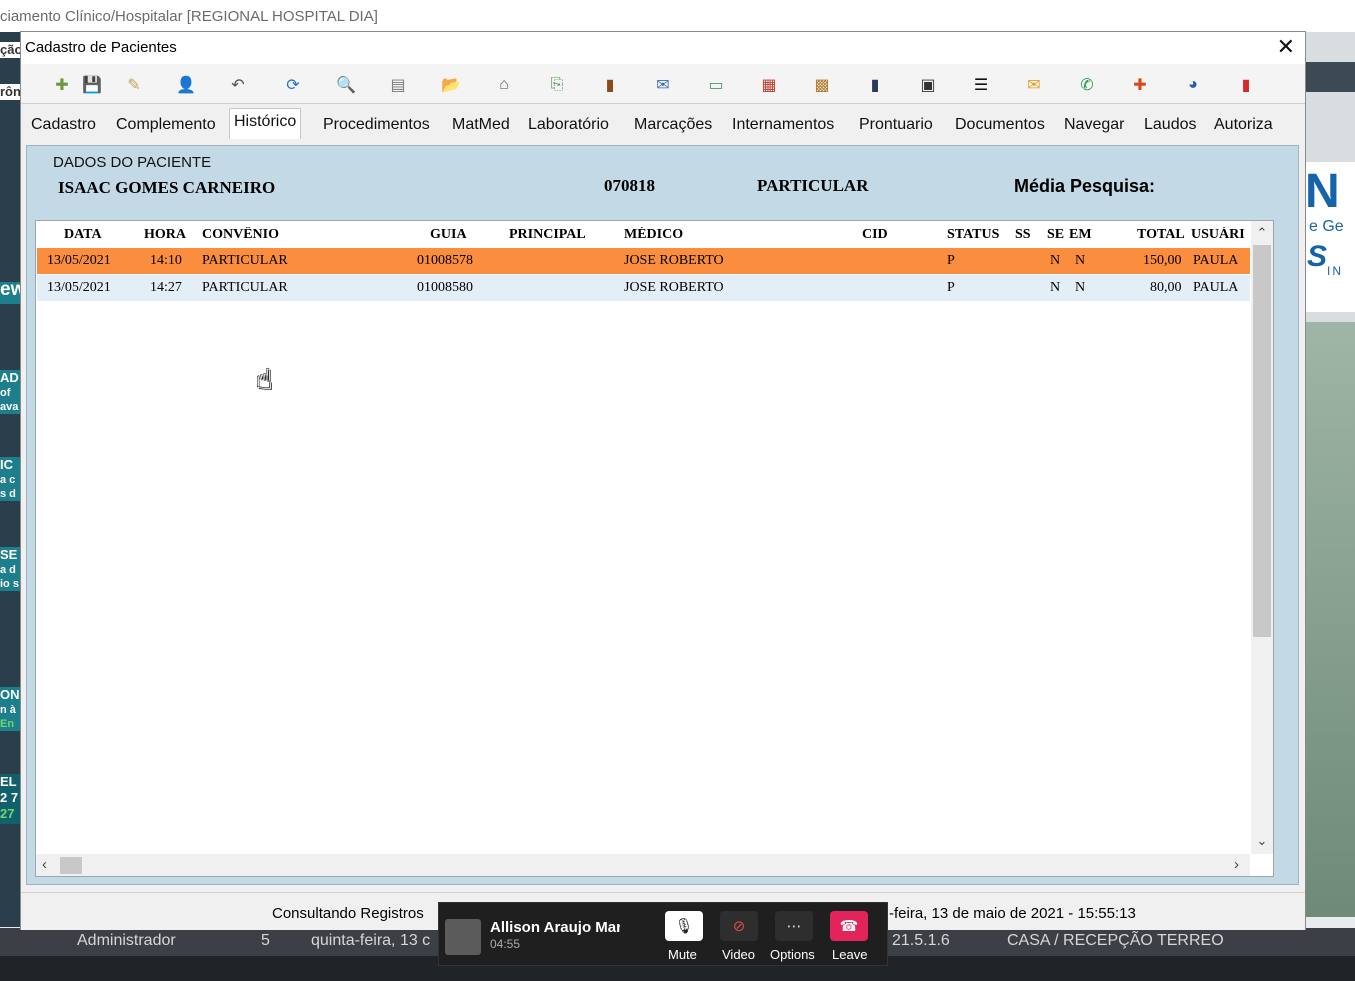 This screenshot has width=1355, height=981. Describe the element at coordinates (643, 865) in the screenshot. I see `horizontal-scrollbar: ‹ ›` at that location.